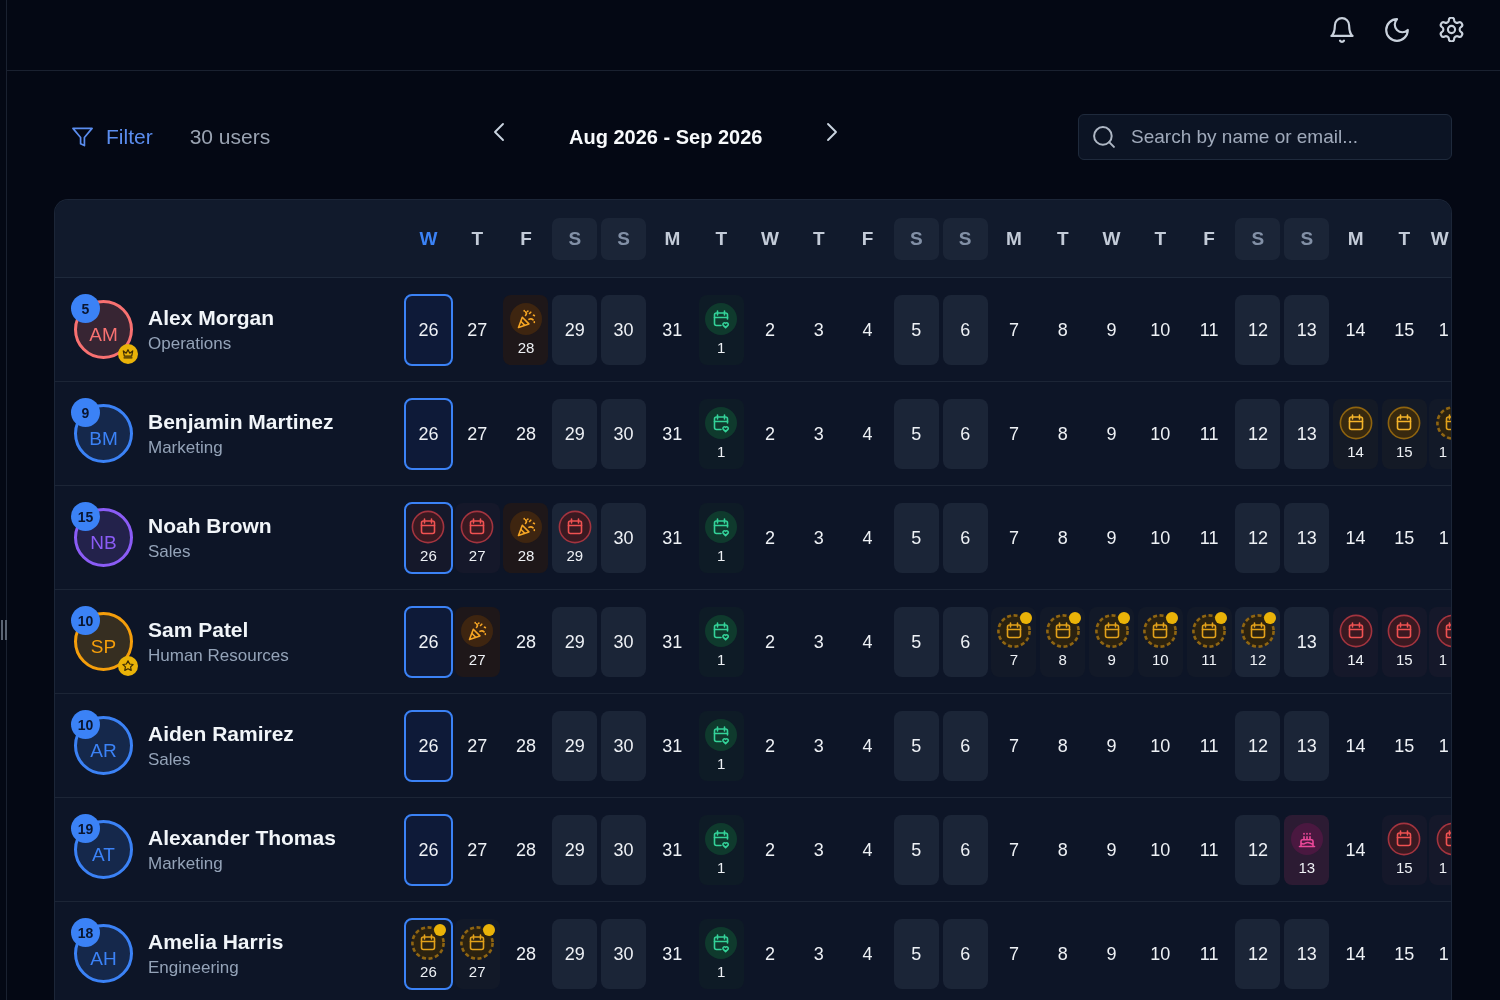  Describe the element at coordinates (499, 132) in the screenshot. I see `chevron-left-icon` at that location.